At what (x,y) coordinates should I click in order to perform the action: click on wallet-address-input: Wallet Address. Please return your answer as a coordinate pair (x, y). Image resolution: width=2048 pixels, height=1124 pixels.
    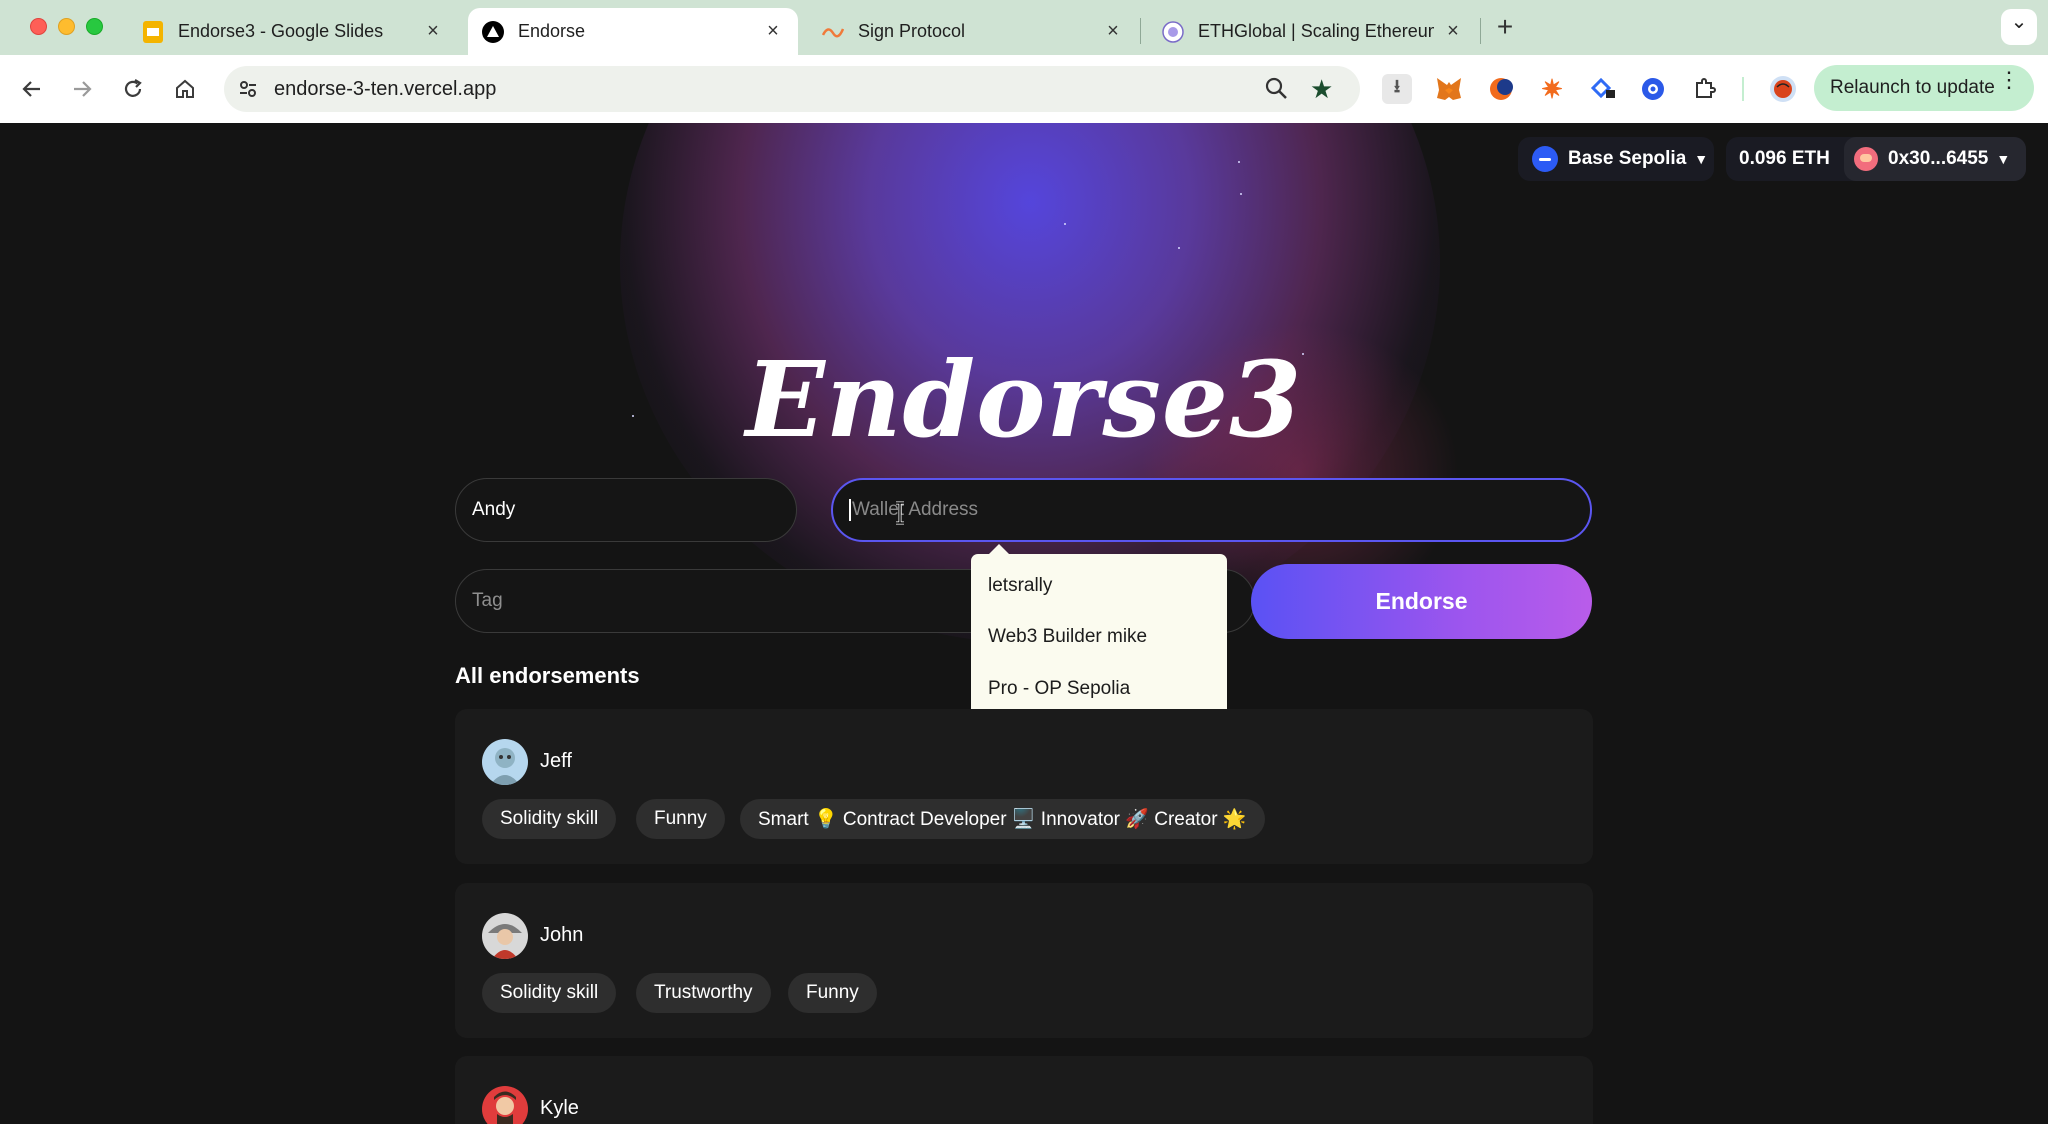
    Looking at the image, I should click on (1211, 510).